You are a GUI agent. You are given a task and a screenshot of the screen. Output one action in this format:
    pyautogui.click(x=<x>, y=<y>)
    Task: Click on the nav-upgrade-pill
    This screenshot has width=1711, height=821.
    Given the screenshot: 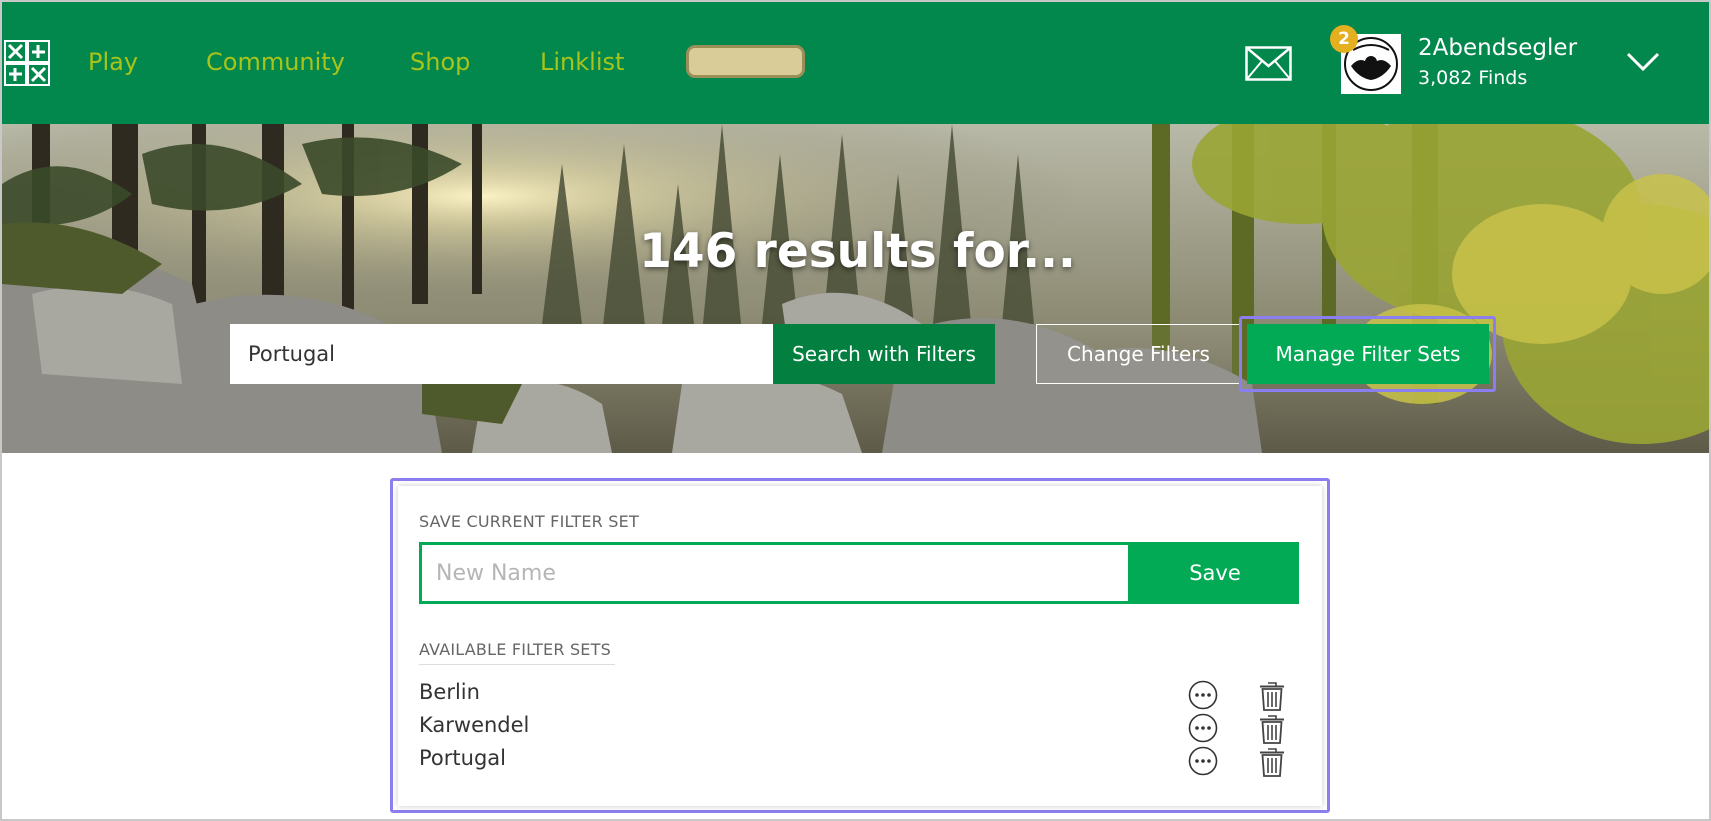 What is the action you would take?
    pyautogui.click(x=745, y=61)
    